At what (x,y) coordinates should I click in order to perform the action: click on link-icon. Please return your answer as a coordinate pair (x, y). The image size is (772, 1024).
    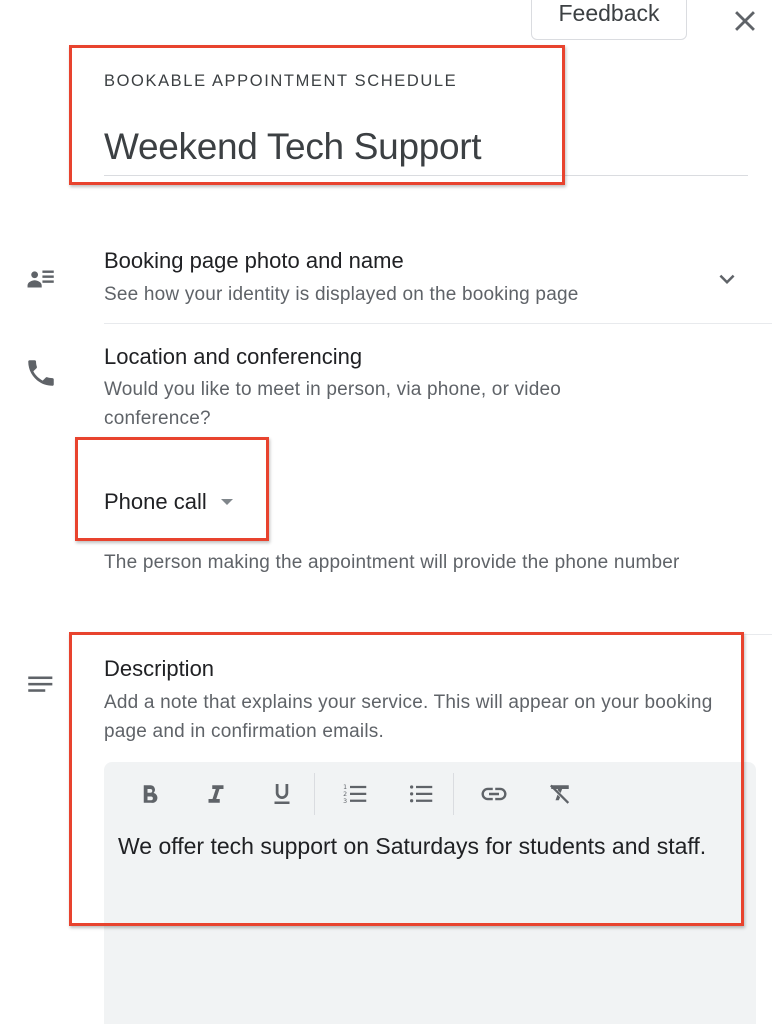
    Looking at the image, I should click on (494, 794).